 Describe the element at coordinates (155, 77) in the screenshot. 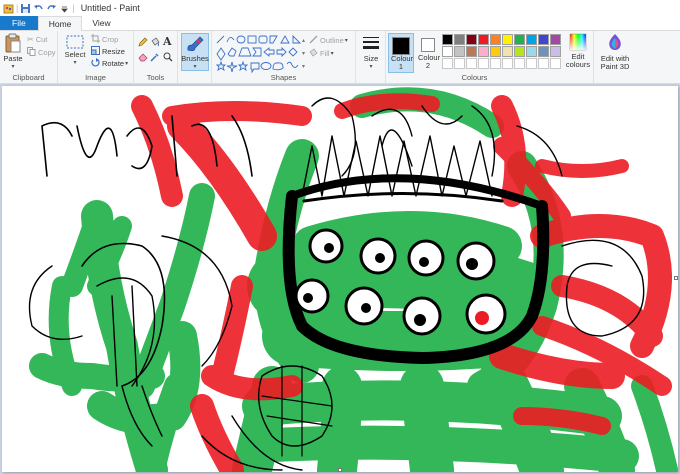

I see `tools-group-label: Tools` at that location.